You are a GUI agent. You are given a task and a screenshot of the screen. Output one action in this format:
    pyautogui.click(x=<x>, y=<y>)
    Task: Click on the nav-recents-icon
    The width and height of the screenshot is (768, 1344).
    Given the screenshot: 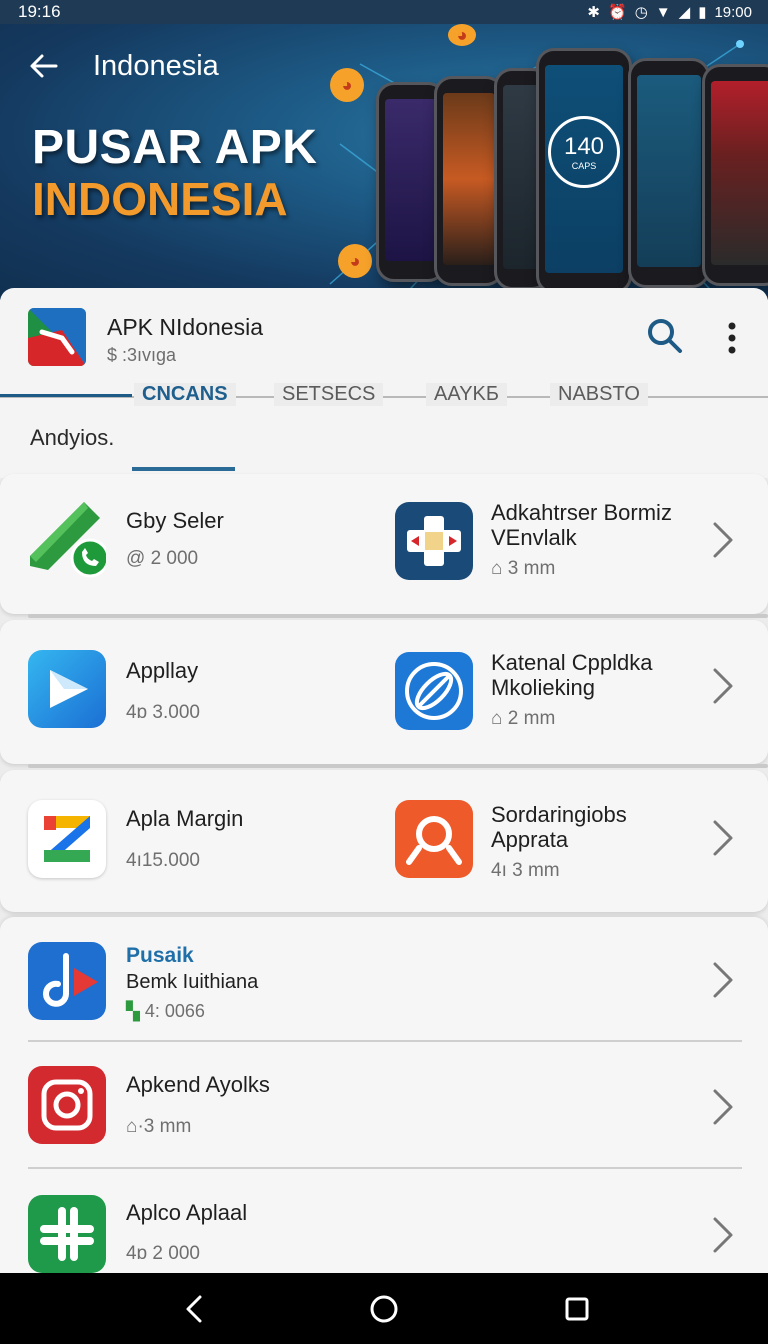 What is the action you would take?
    pyautogui.click(x=577, y=1309)
    